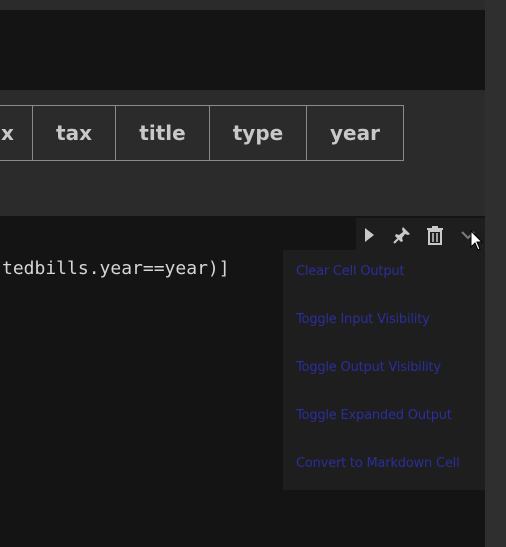  Describe the element at coordinates (163, 133) in the screenshot. I see `column-header-title: title` at that location.